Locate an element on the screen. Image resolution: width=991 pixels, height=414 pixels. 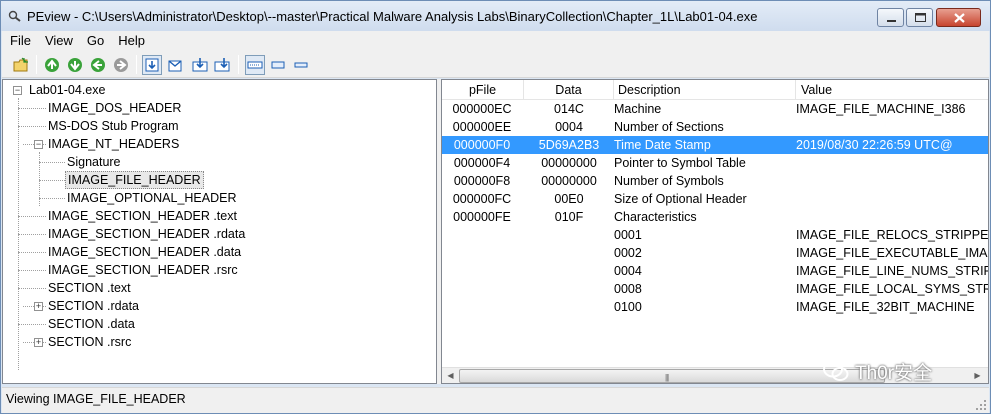
open-button is located at coordinates (21, 65).